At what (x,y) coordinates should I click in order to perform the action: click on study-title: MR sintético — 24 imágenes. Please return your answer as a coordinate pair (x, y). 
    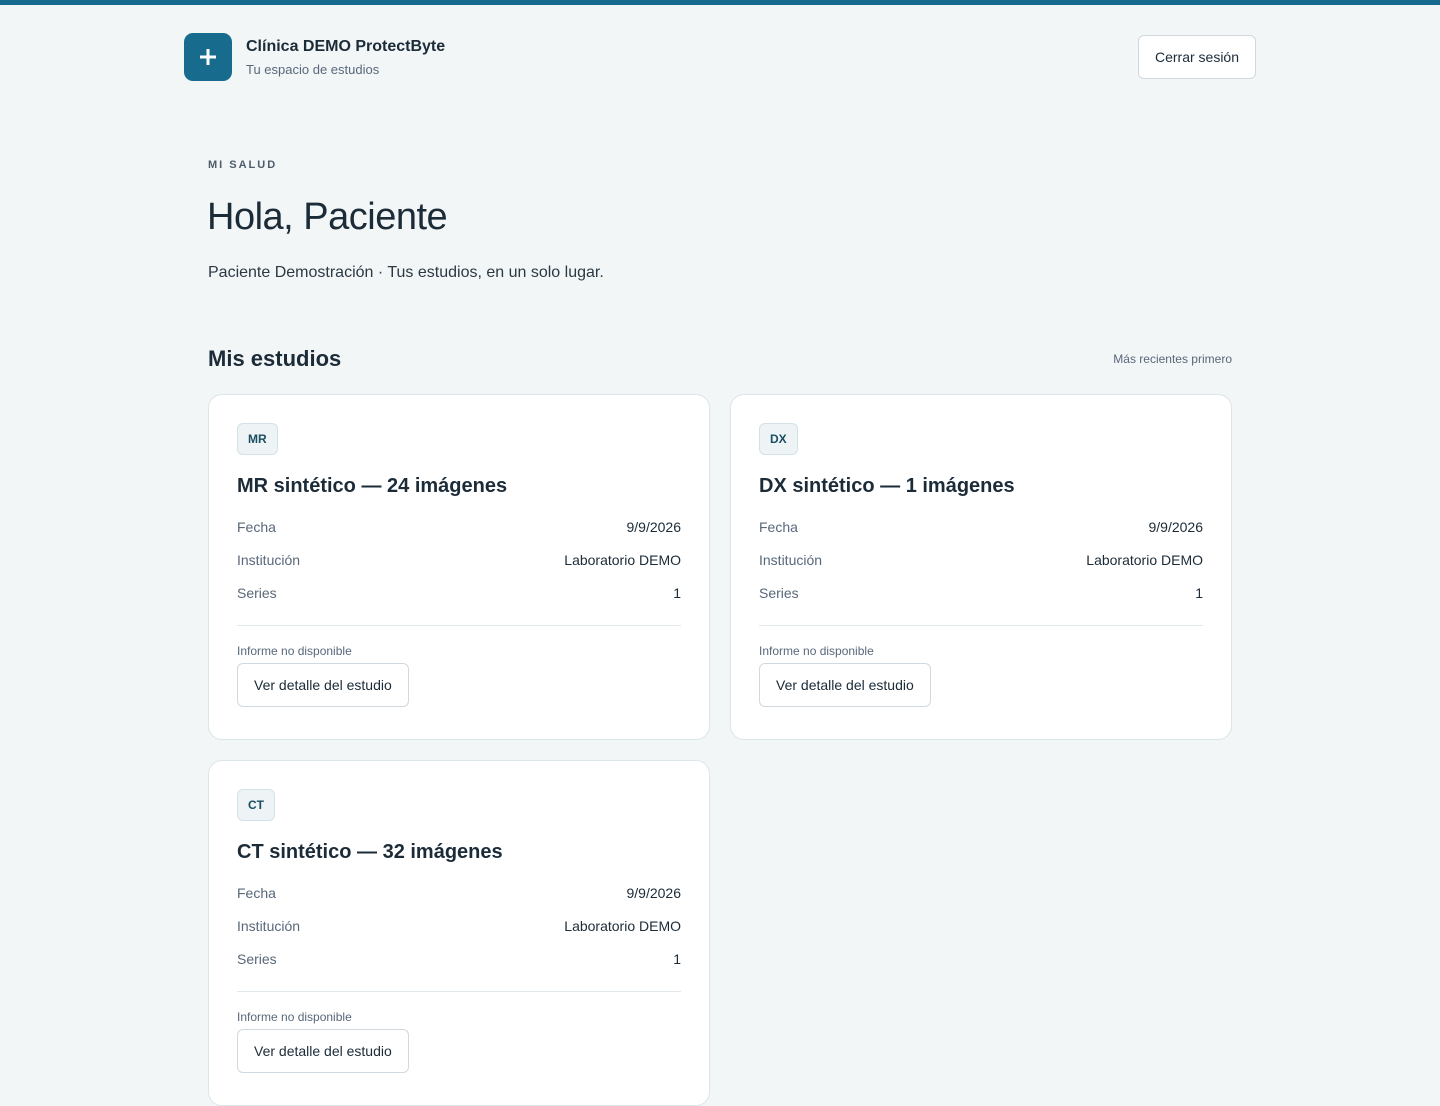
    Looking at the image, I should click on (372, 486).